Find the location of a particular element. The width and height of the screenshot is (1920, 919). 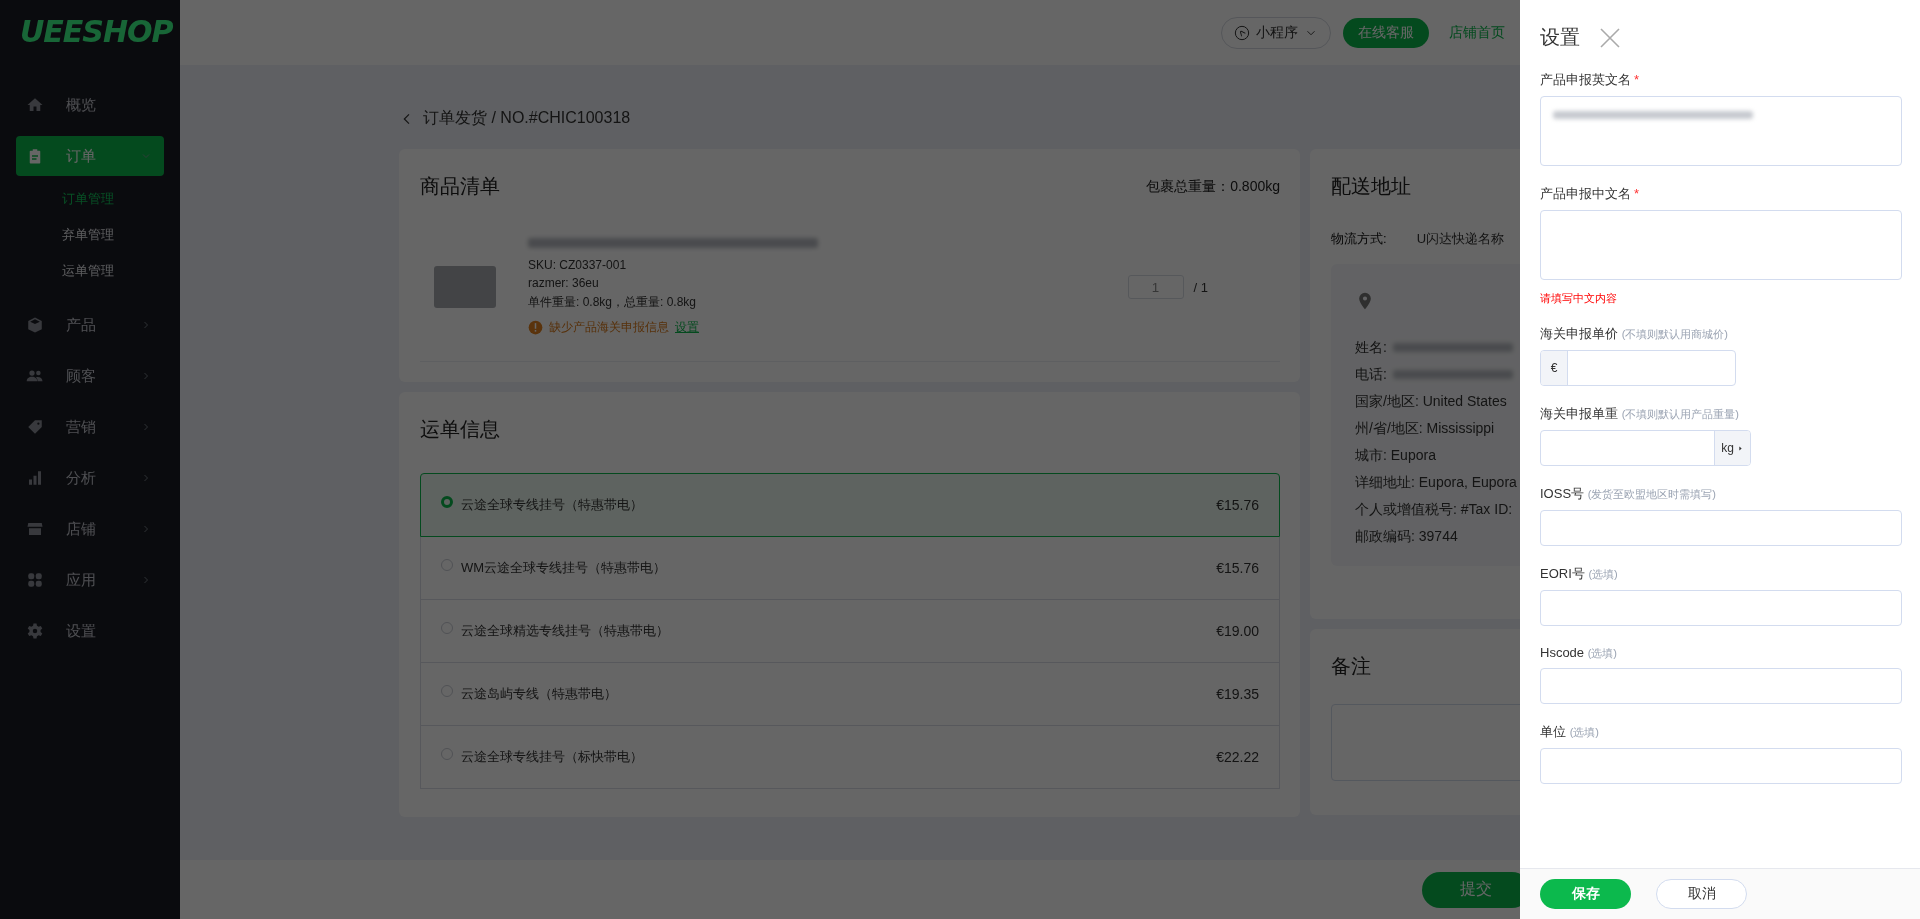

field-label: 海关申报单重 (不填则默认用产品重量) is located at coordinates (1640, 414).